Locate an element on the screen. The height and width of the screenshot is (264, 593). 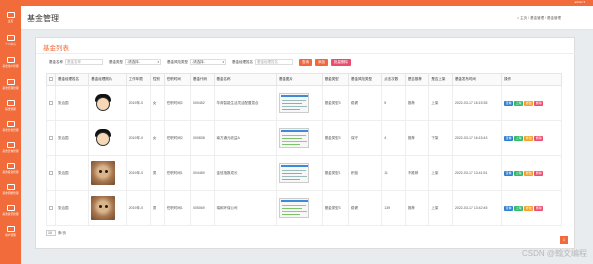
sidebar-item-fund-invest: 基金投资管理 is located at coordinates (10, 170).